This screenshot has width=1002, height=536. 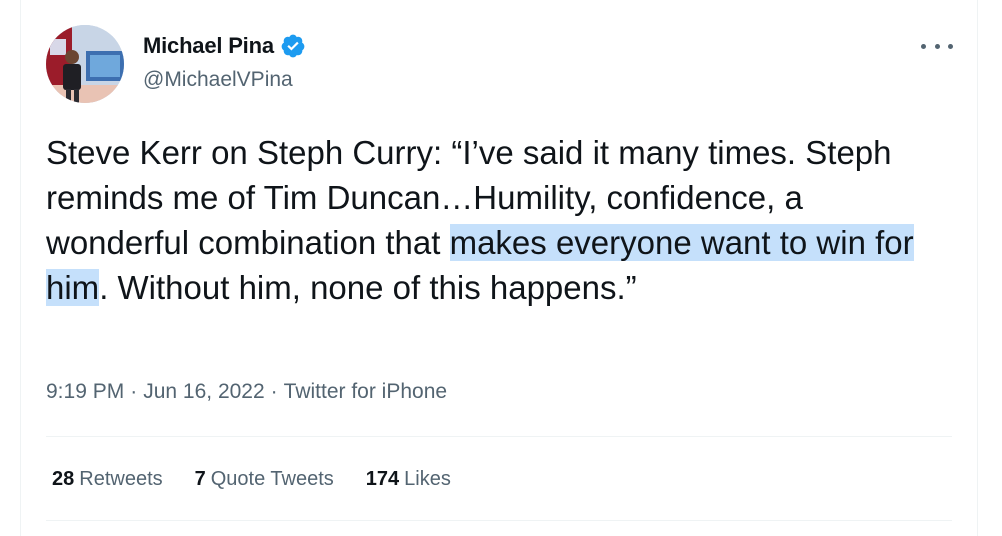 I want to click on tweet-time: 9:19 PM, so click(x=85, y=392).